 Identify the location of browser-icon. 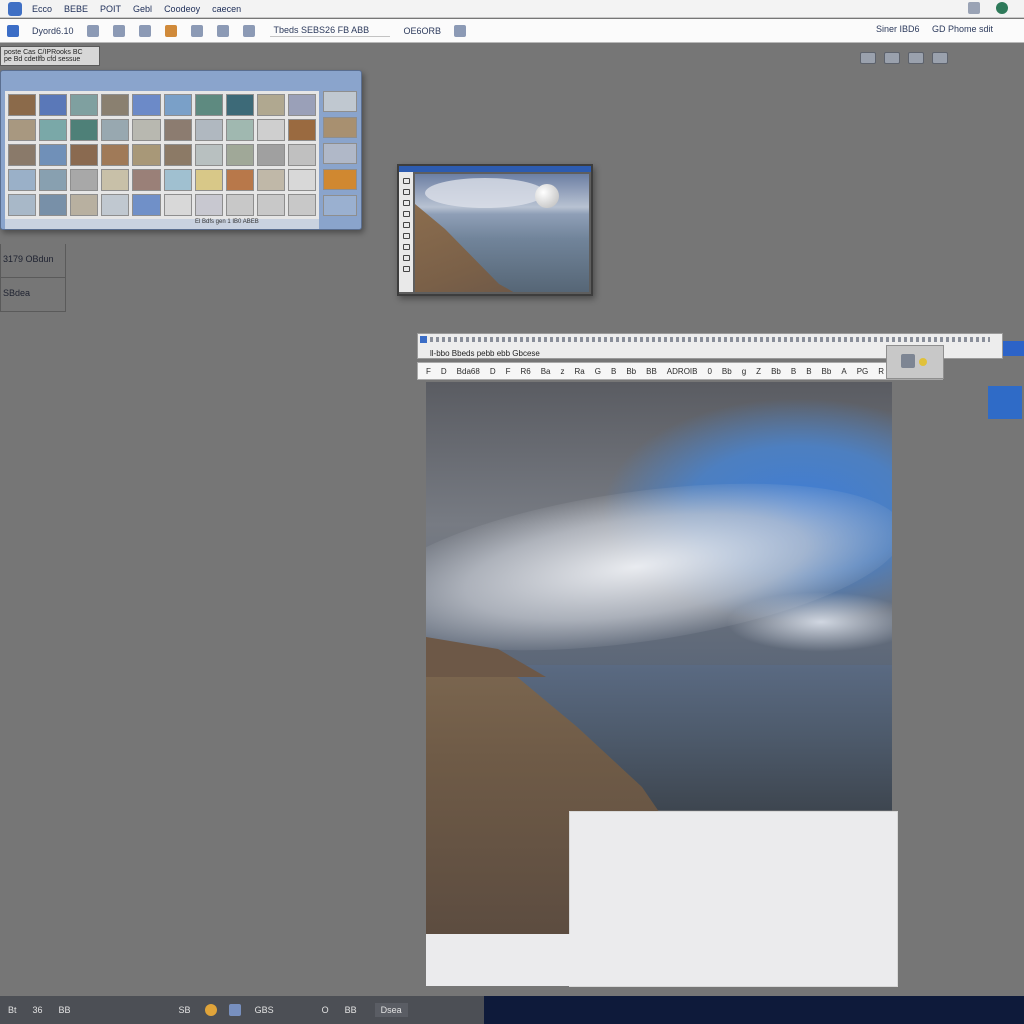
(210, 1010).